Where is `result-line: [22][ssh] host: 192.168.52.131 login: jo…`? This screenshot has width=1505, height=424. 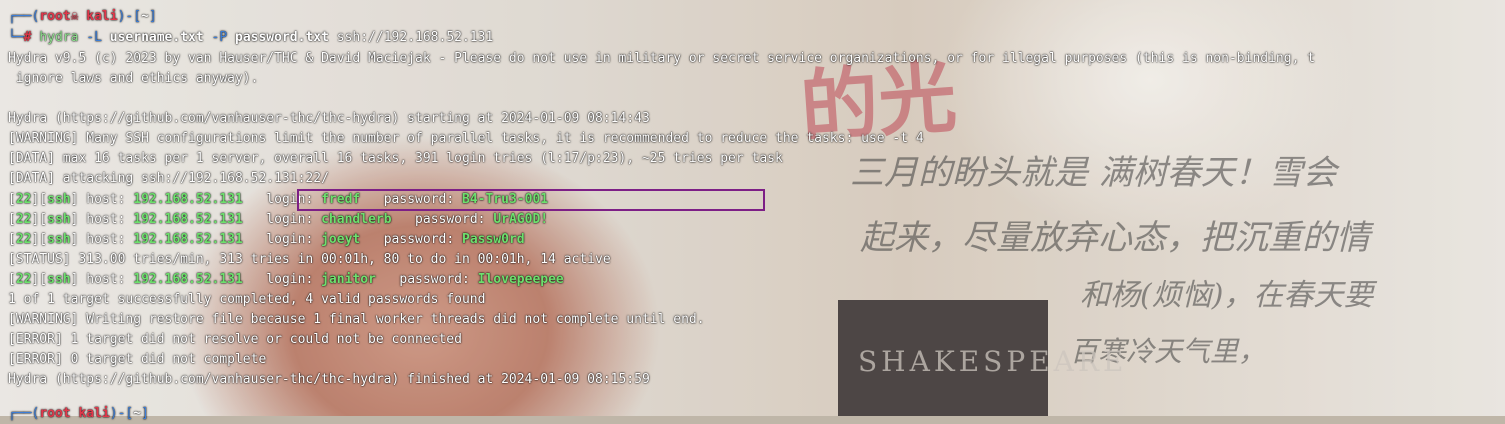 result-line: [22][ssh] host: 192.168.52.131 login: jo… is located at coordinates (266, 239).